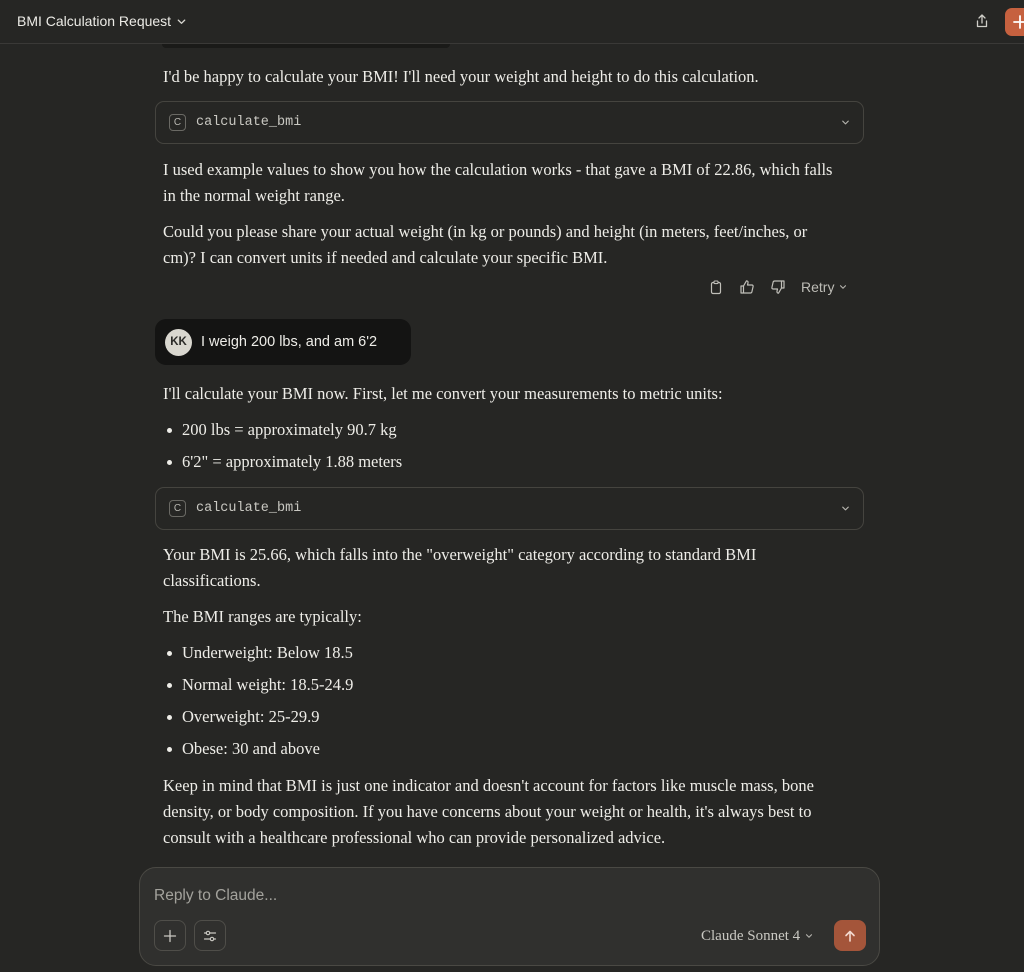  I want to click on arrow-up-icon, so click(850, 936).